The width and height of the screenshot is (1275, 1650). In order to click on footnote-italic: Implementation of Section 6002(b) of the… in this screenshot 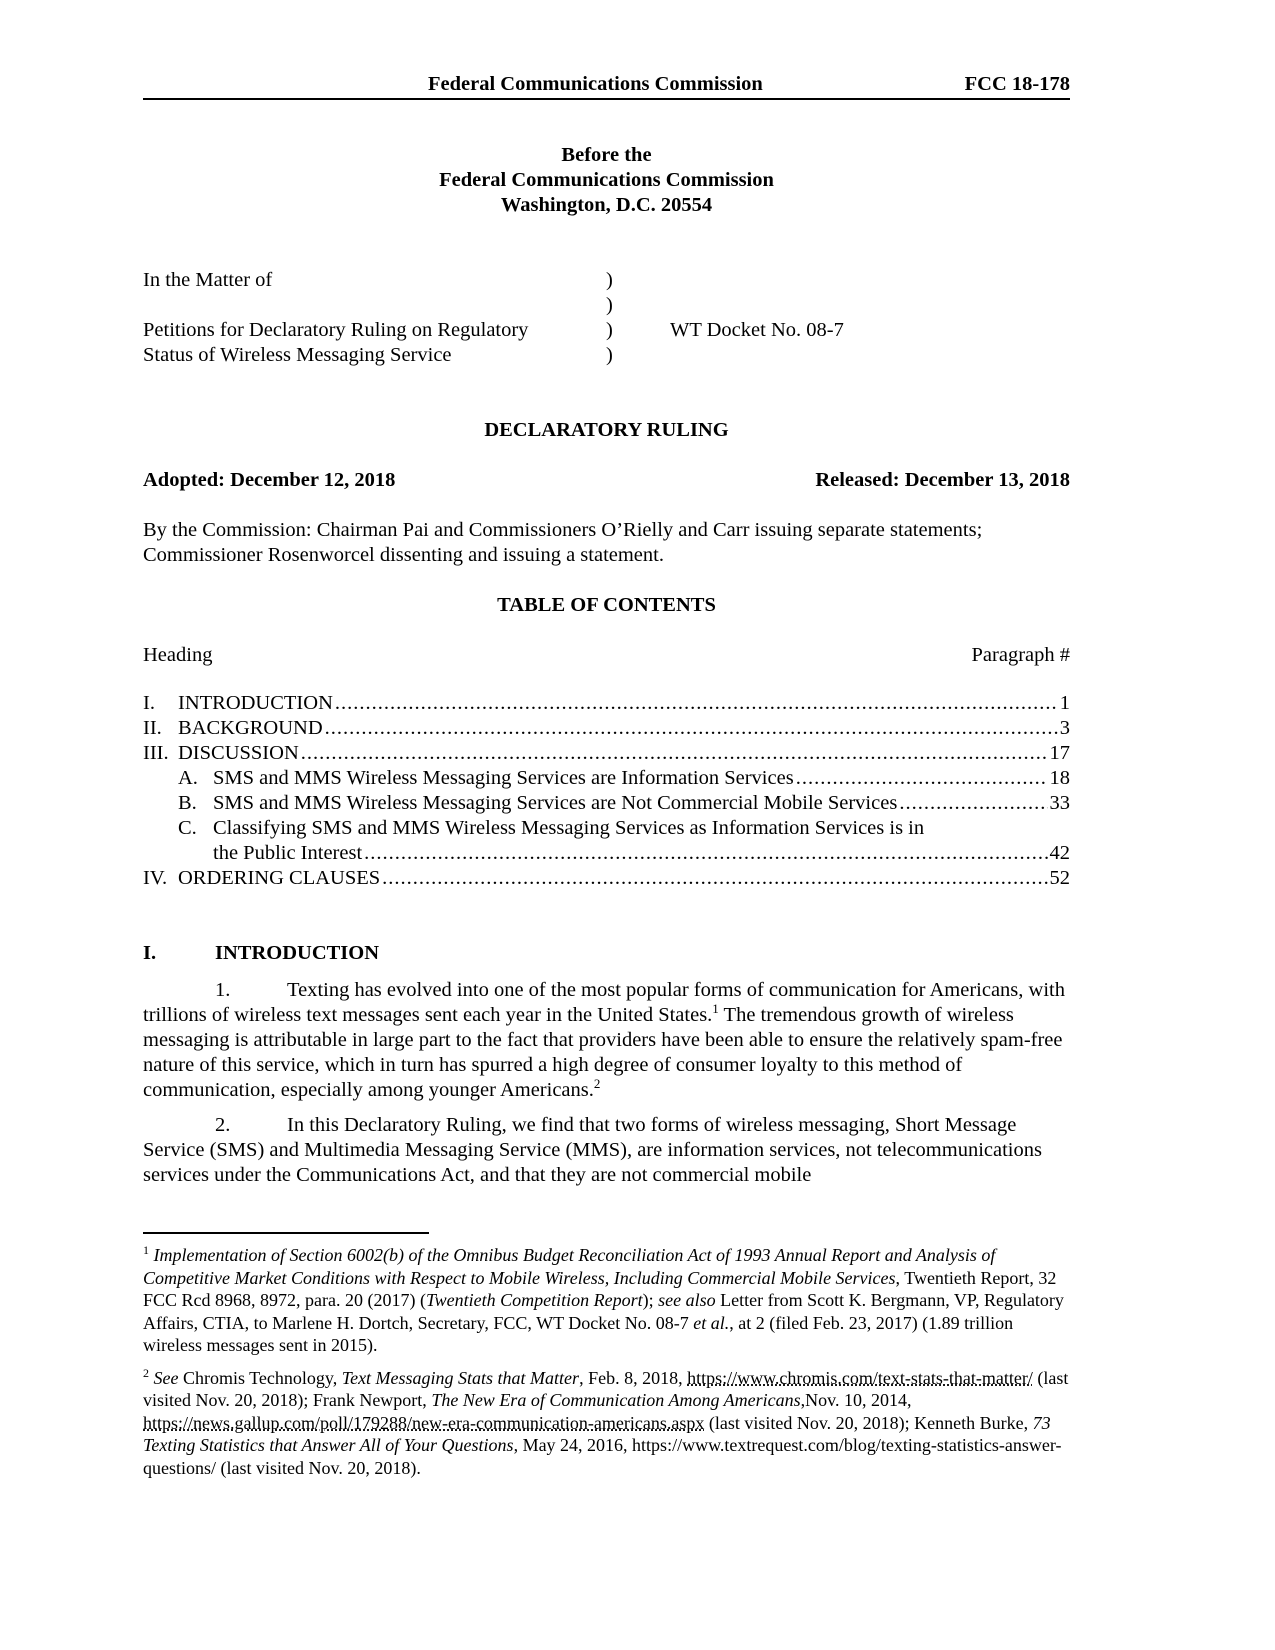, I will do `click(569, 1266)`.